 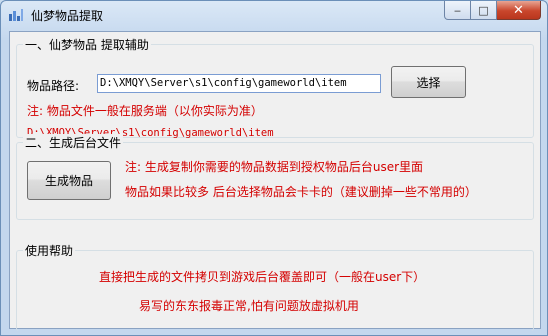 What do you see at coordinates (428, 82) in the screenshot?
I see `select-button: 选择` at bounding box center [428, 82].